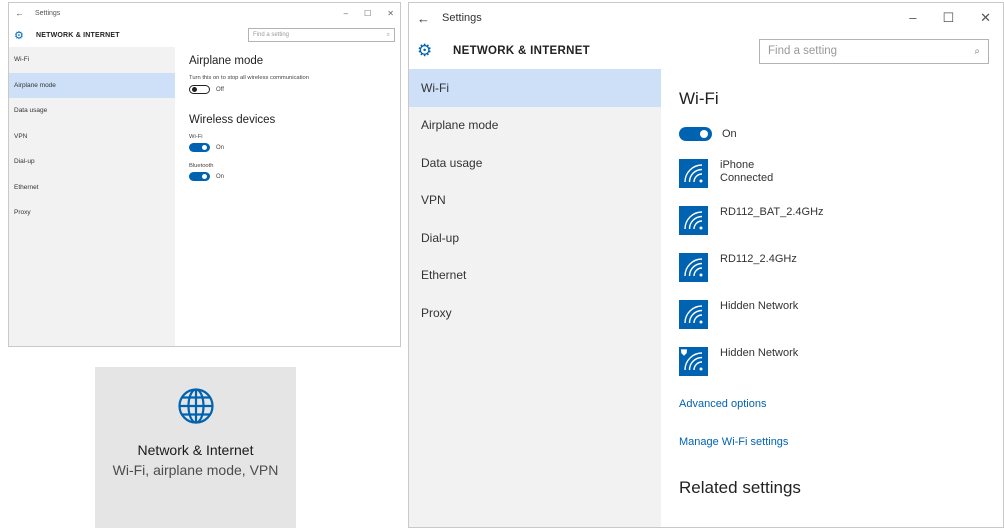 Image resolution: width=1004 pixels, height=528 pixels. I want to click on wifi-toggle-row: On, so click(834, 134).